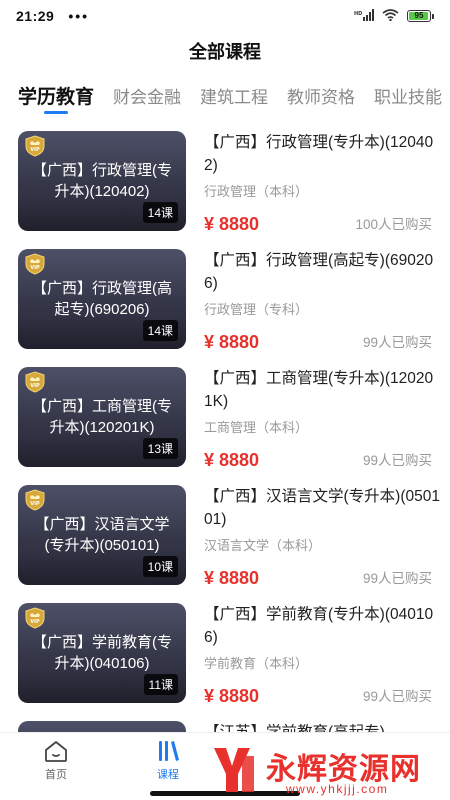 The height and width of the screenshot is (800, 450). I want to click on home-icon, so click(56, 751).